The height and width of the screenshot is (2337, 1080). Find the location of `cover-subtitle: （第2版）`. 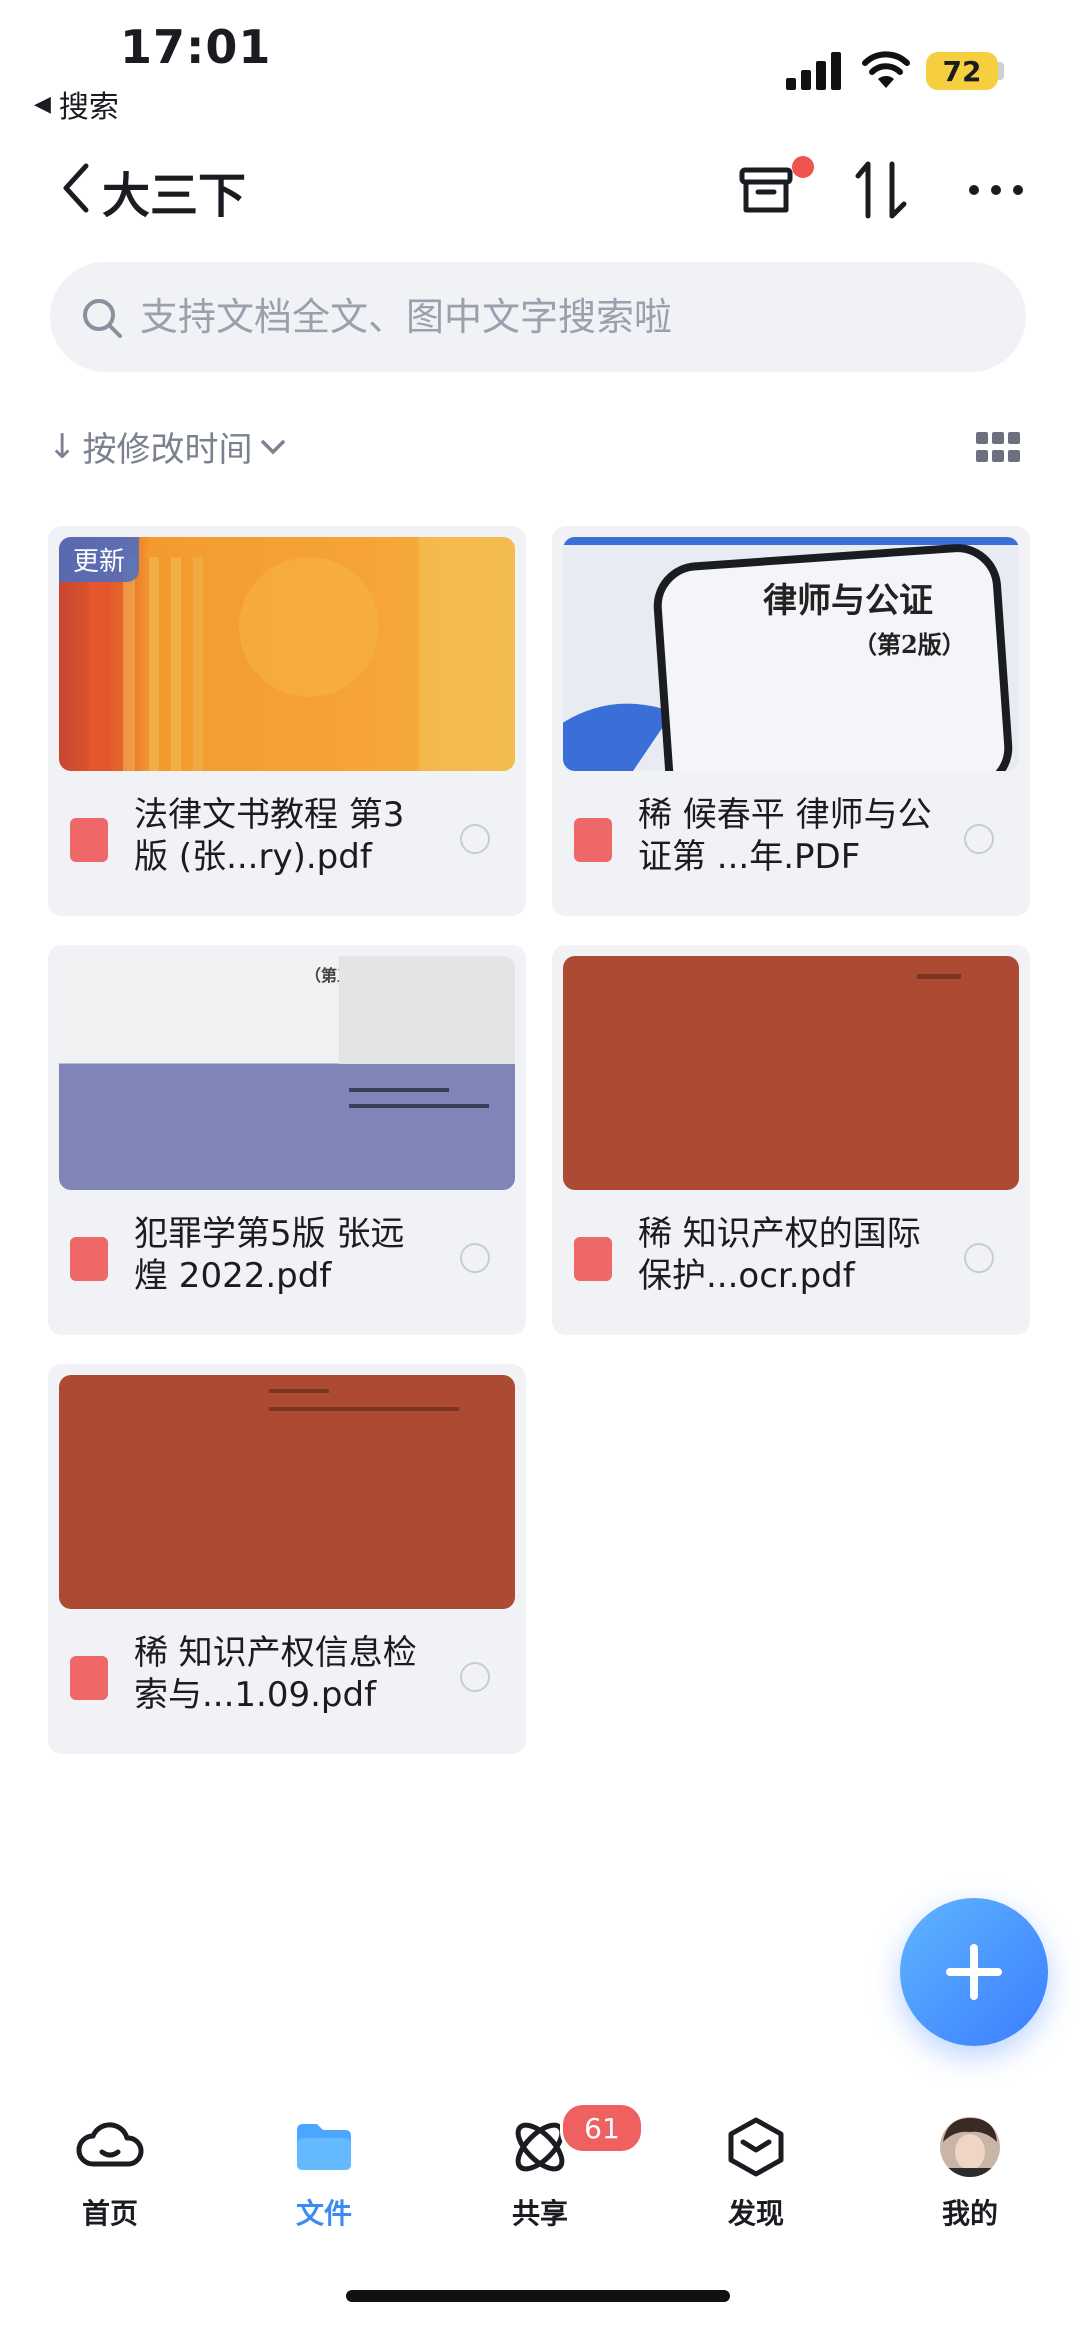

cover-subtitle: （第2版） is located at coordinates (909, 644).